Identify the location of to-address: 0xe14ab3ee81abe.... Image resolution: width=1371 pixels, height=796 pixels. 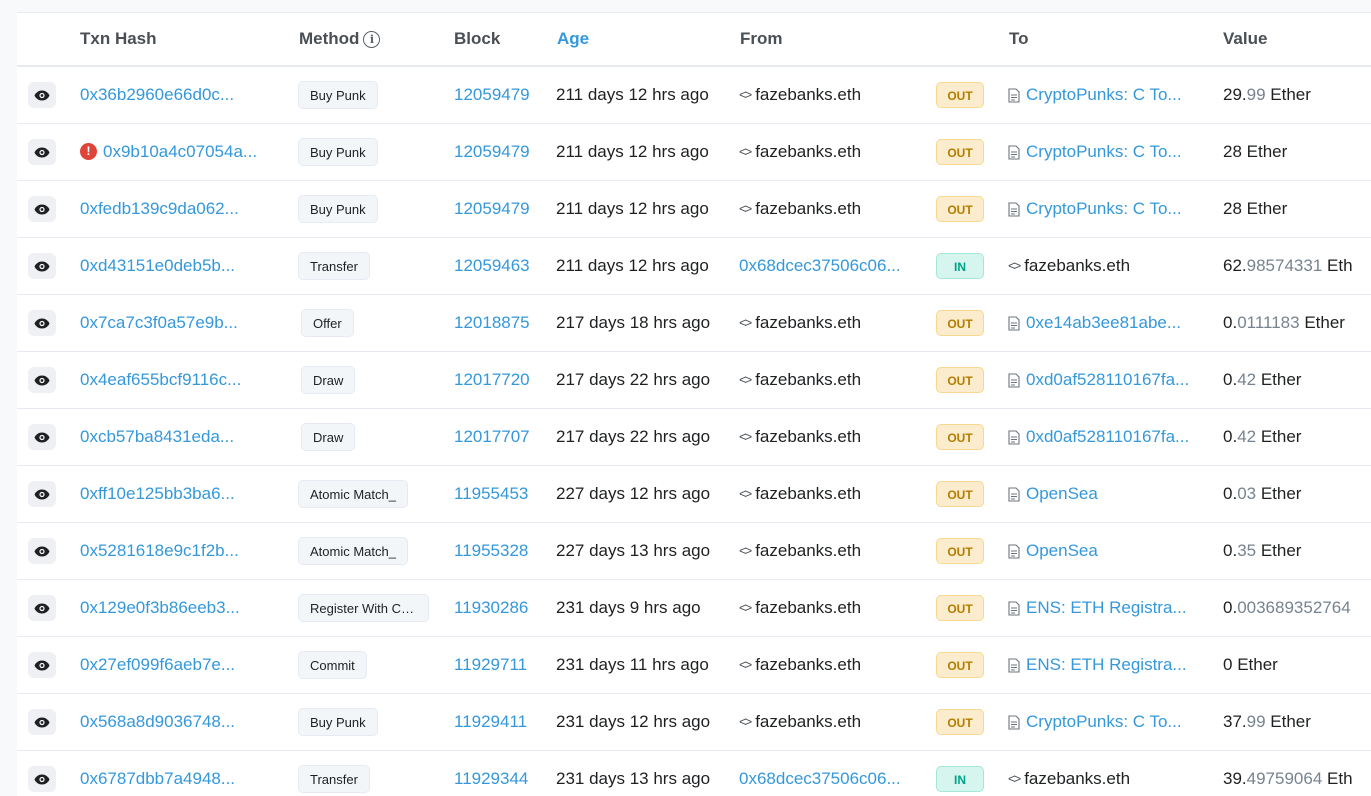
(1094, 323).